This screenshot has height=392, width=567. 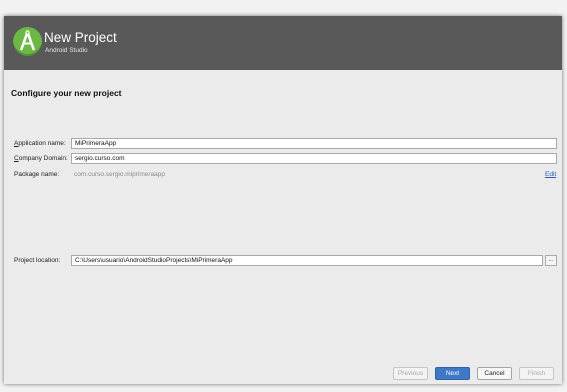 I want to click on header-banner: New Project Android Studio, so click(x=283, y=43).